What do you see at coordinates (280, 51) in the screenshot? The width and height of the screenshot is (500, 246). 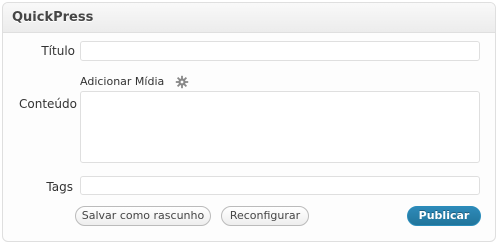 I see `title-input` at bounding box center [280, 51].